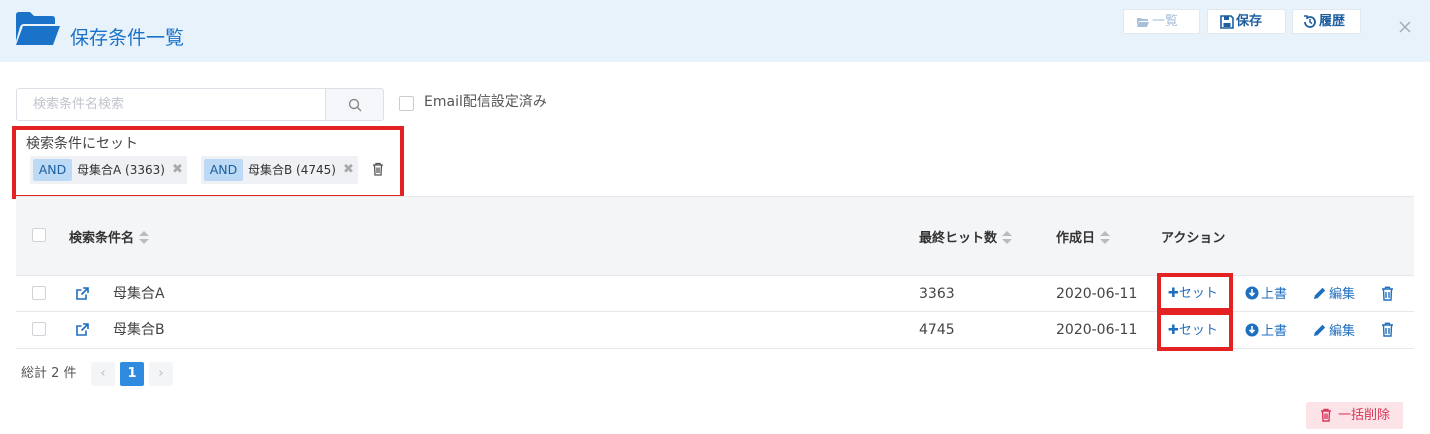  What do you see at coordinates (139, 330) in the screenshot?
I see `row-name: 母集合B` at bounding box center [139, 330].